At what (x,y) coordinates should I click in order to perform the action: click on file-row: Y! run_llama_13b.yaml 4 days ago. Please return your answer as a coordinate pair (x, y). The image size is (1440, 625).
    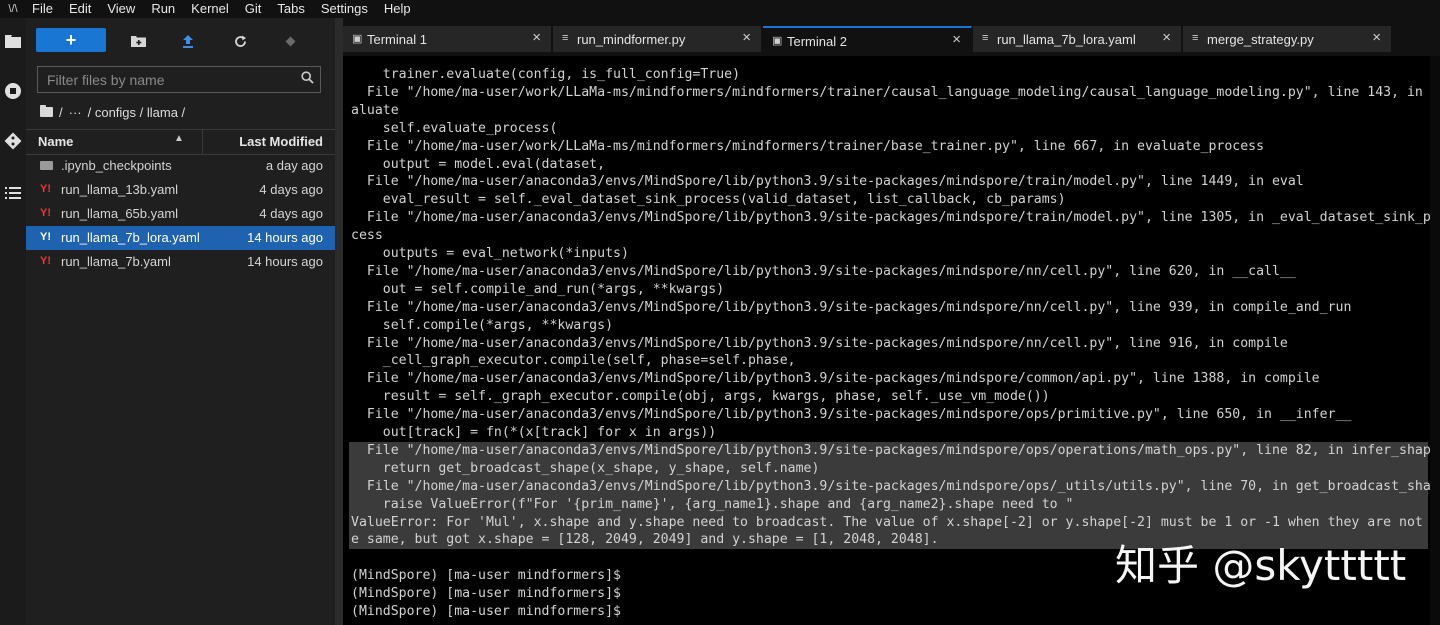
    Looking at the image, I should click on (180, 190).